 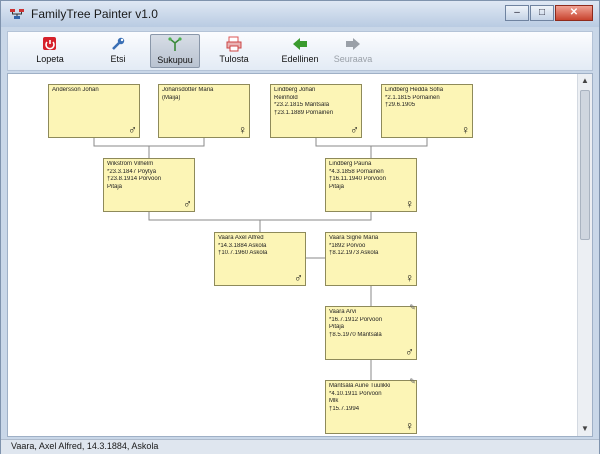 What do you see at coordinates (242, 245) in the screenshot?
I see `person-birth: *14.3.1884 Askola` at bounding box center [242, 245].